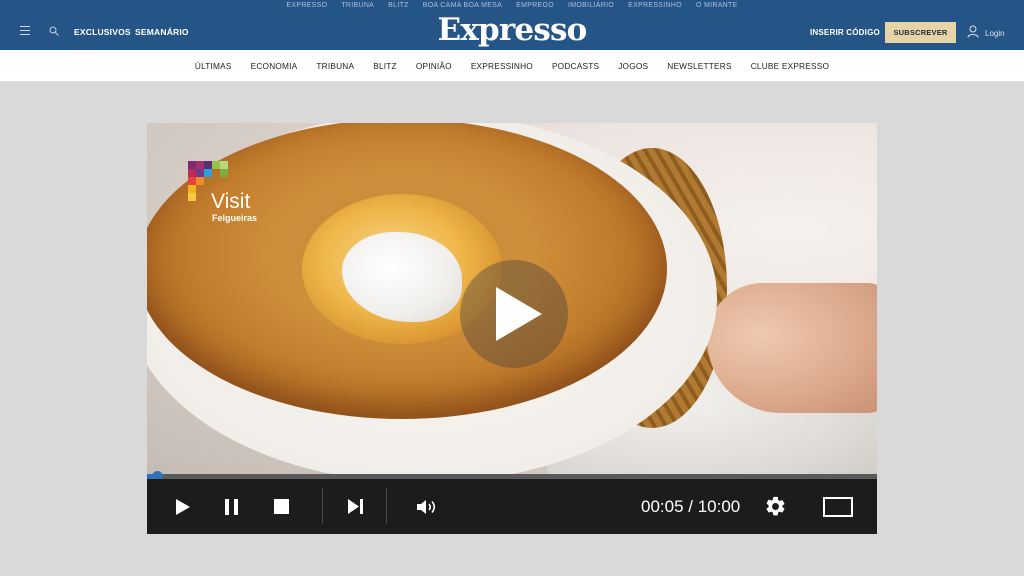  I want to click on gear-icon, so click(775, 506).